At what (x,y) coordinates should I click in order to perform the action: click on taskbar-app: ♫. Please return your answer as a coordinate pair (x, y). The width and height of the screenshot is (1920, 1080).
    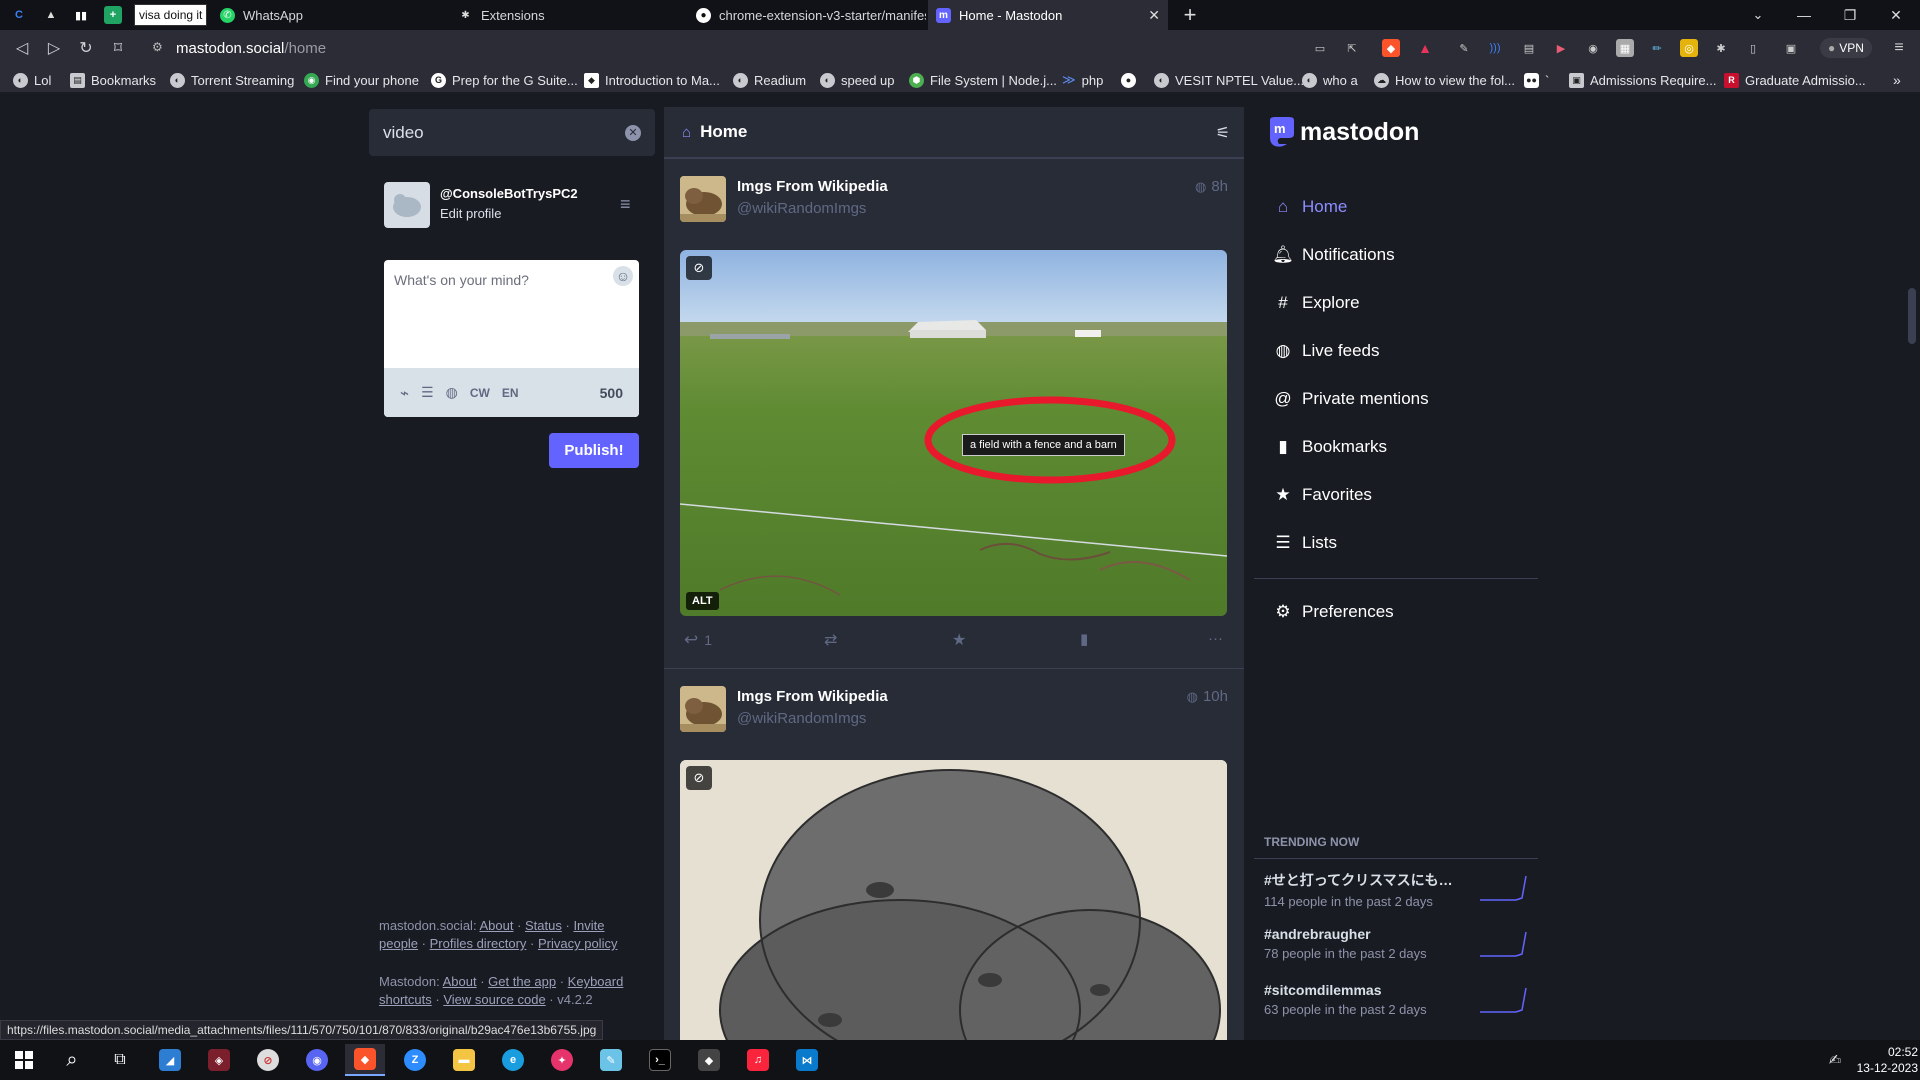
    Looking at the image, I should click on (758, 1060).